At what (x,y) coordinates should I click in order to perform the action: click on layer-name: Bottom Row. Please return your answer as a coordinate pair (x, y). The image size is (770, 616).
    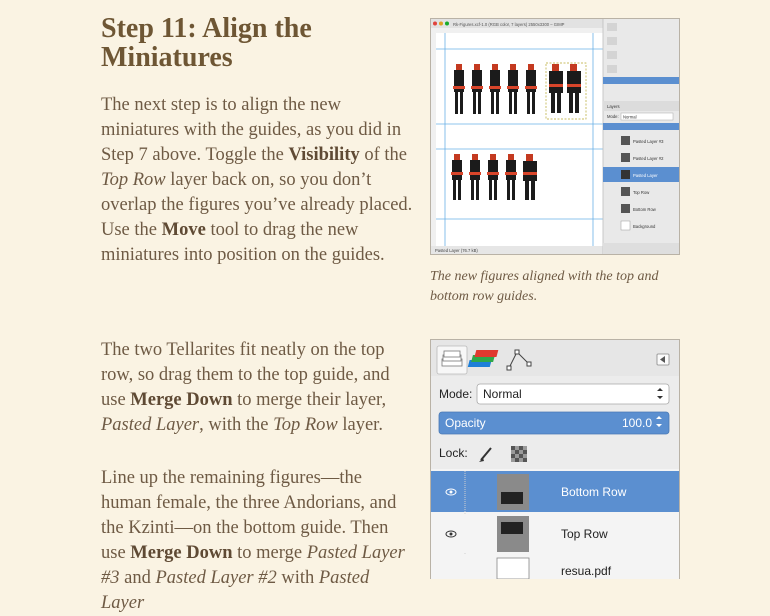
    Looking at the image, I should click on (594, 492).